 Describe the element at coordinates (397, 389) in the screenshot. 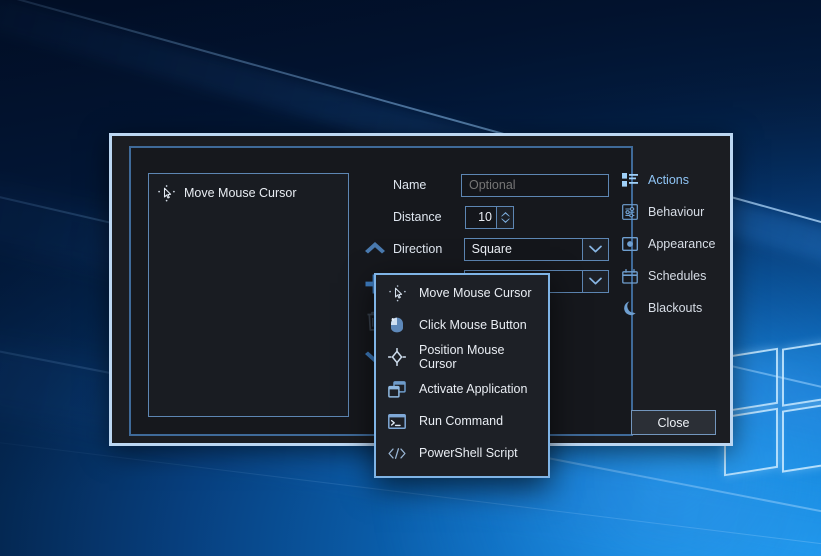

I see `windows-stack-icon` at that location.